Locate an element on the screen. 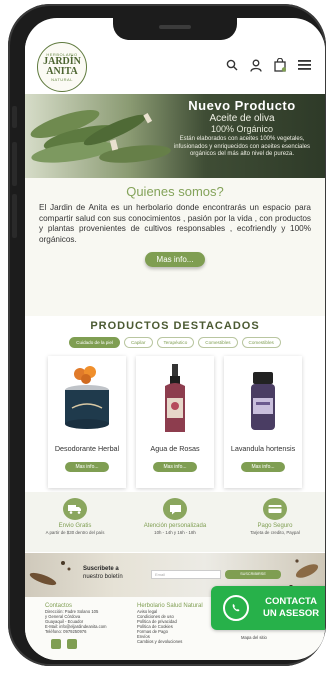  mute-switch is located at coordinates (14, 117).